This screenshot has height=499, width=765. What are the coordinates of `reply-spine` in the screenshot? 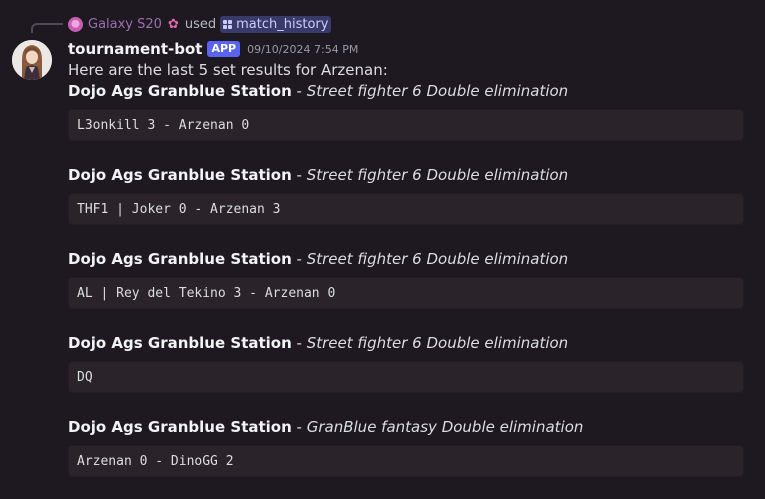 It's located at (47, 28).